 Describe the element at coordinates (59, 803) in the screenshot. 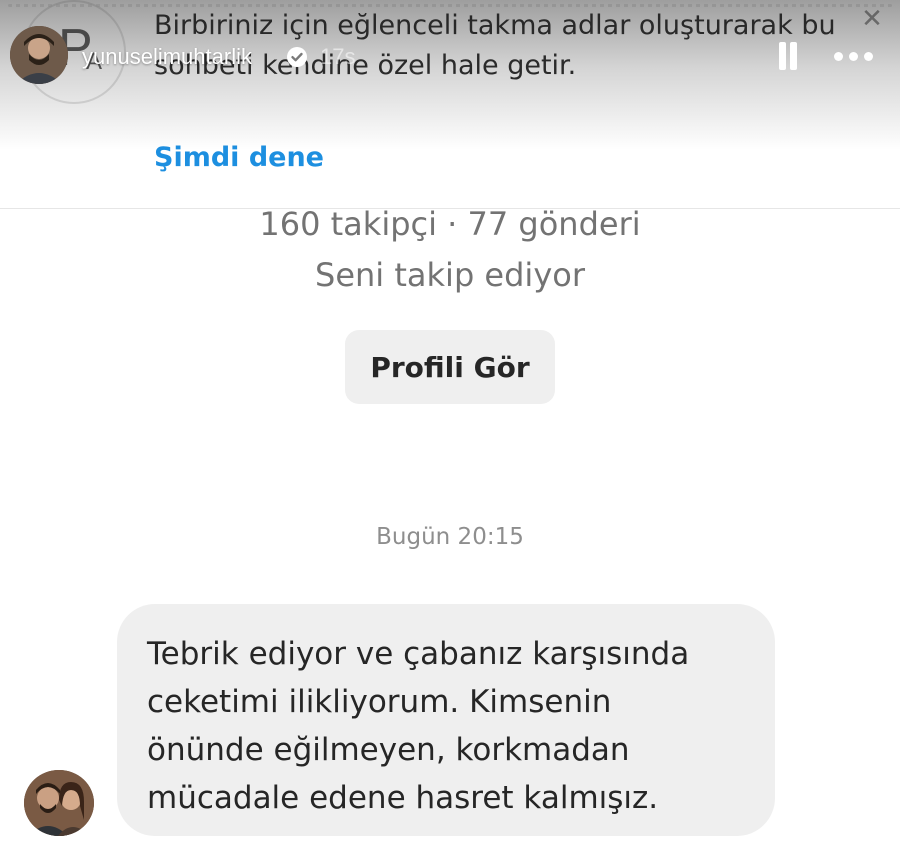

I see `sender-avatar` at that location.